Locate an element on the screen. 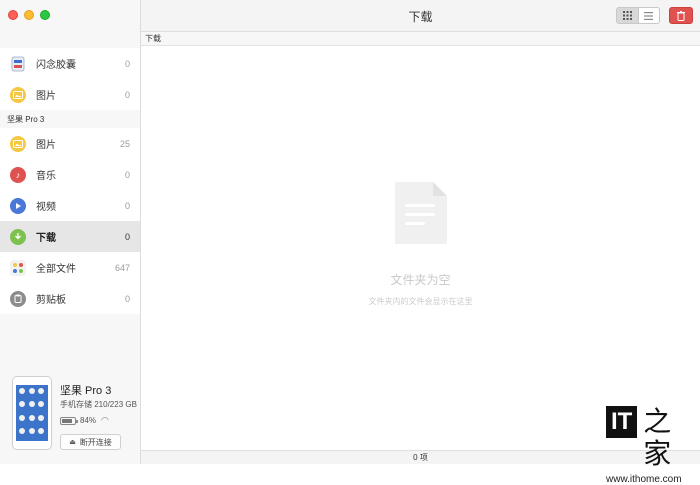 The height and width of the screenshot is (485, 700). ithome-watermark: IT 之家 www.ithome.com is located at coordinates (649, 445).